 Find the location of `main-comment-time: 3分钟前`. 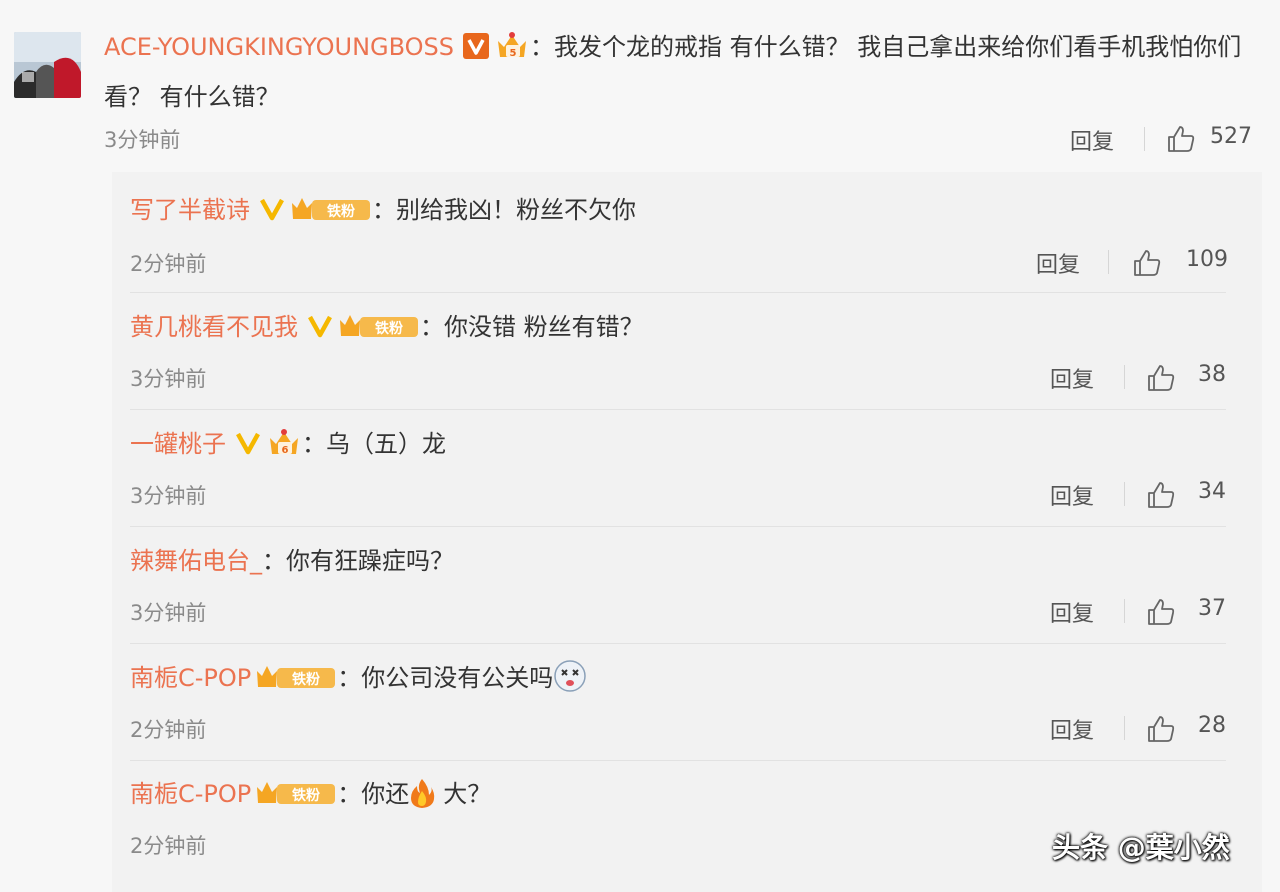

main-comment-time: 3分钟前 is located at coordinates (142, 140).